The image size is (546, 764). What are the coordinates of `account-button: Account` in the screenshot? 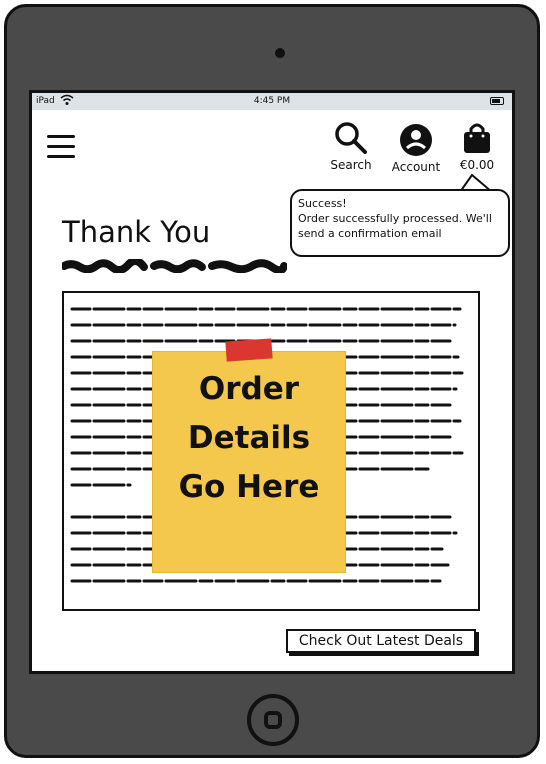 It's located at (416, 148).